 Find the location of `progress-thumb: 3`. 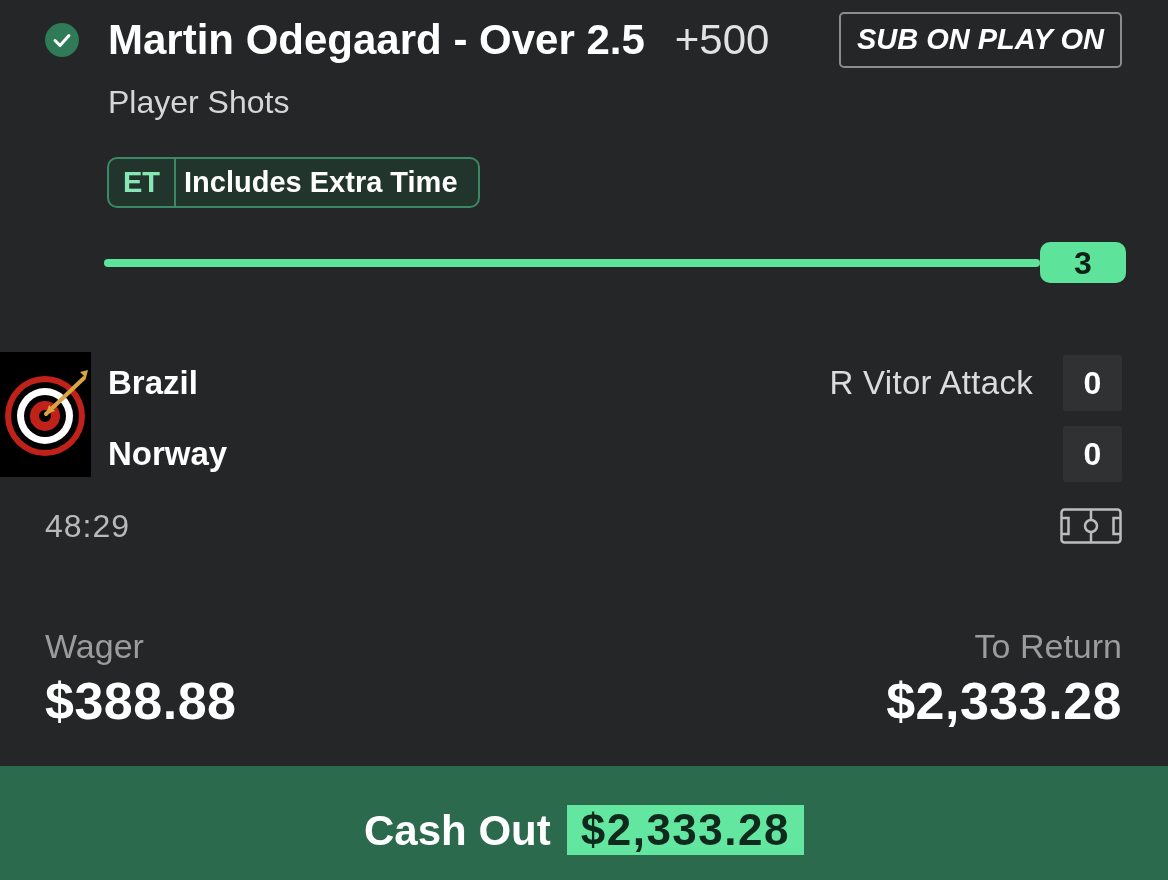

progress-thumb: 3 is located at coordinates (1083, 262).